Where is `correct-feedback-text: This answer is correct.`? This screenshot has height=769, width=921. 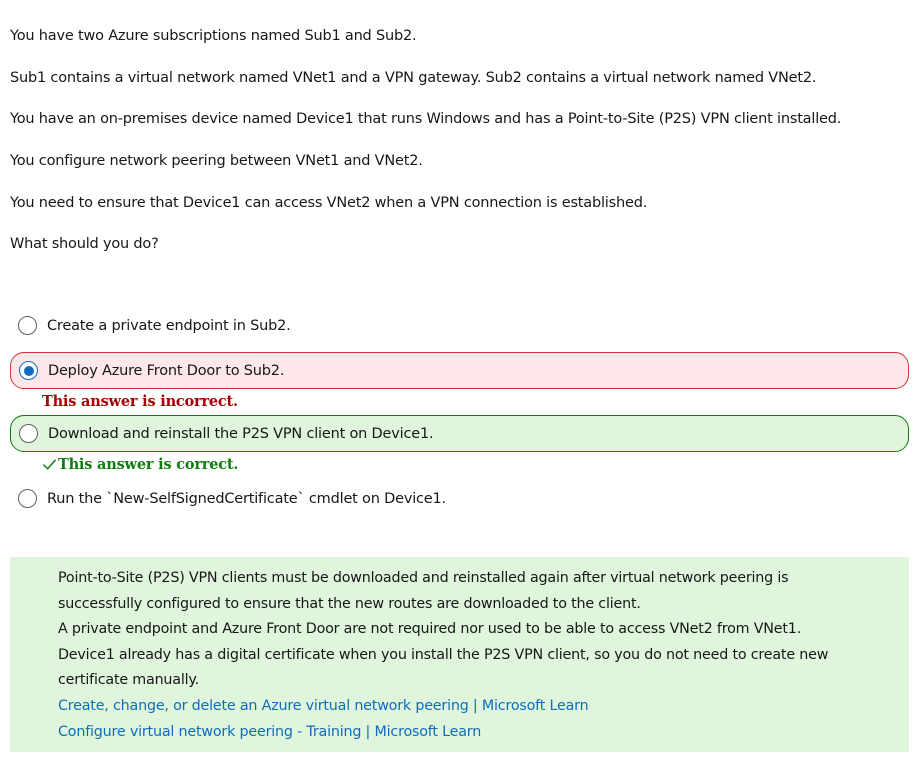 correct-feedback-text: This answer is correct. is located at coordinates (148, 464).